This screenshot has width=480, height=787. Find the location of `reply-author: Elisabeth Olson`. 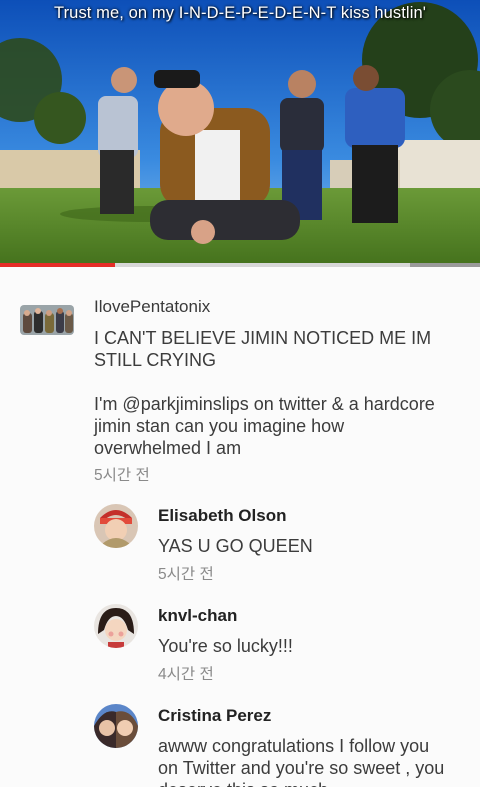

reply-author: Elisabeth Olson is located at coordinates (222, 516).